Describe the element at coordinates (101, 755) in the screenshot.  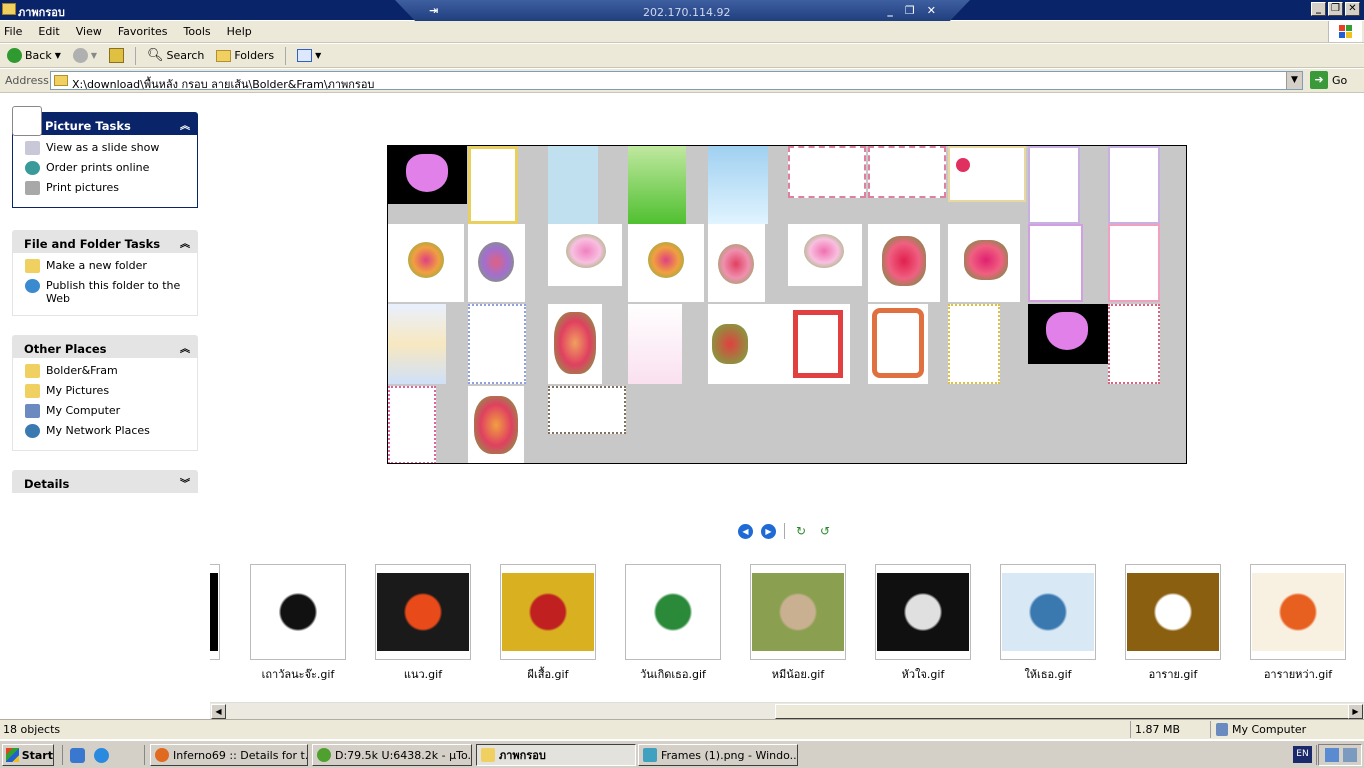
I see `internet-explorer-icon` at that location.